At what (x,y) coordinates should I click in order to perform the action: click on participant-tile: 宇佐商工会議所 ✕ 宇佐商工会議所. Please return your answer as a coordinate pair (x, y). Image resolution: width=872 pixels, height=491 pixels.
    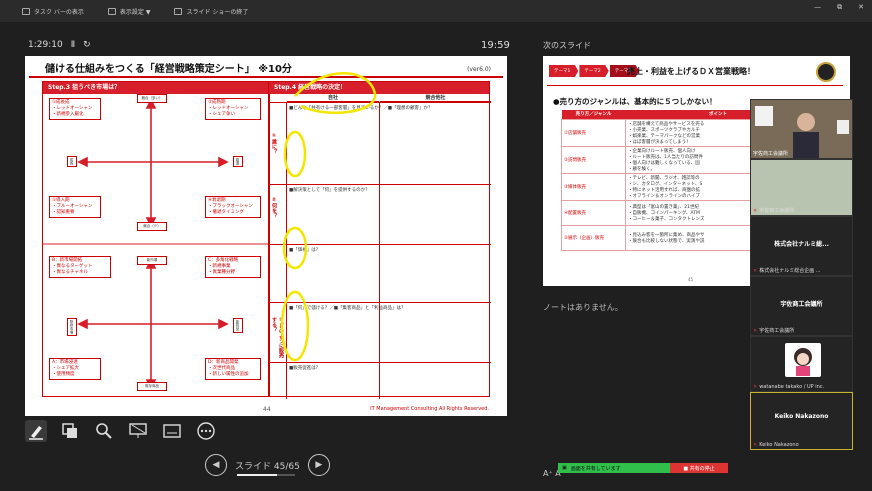
    Looking at the image, I should click on (801, 306).